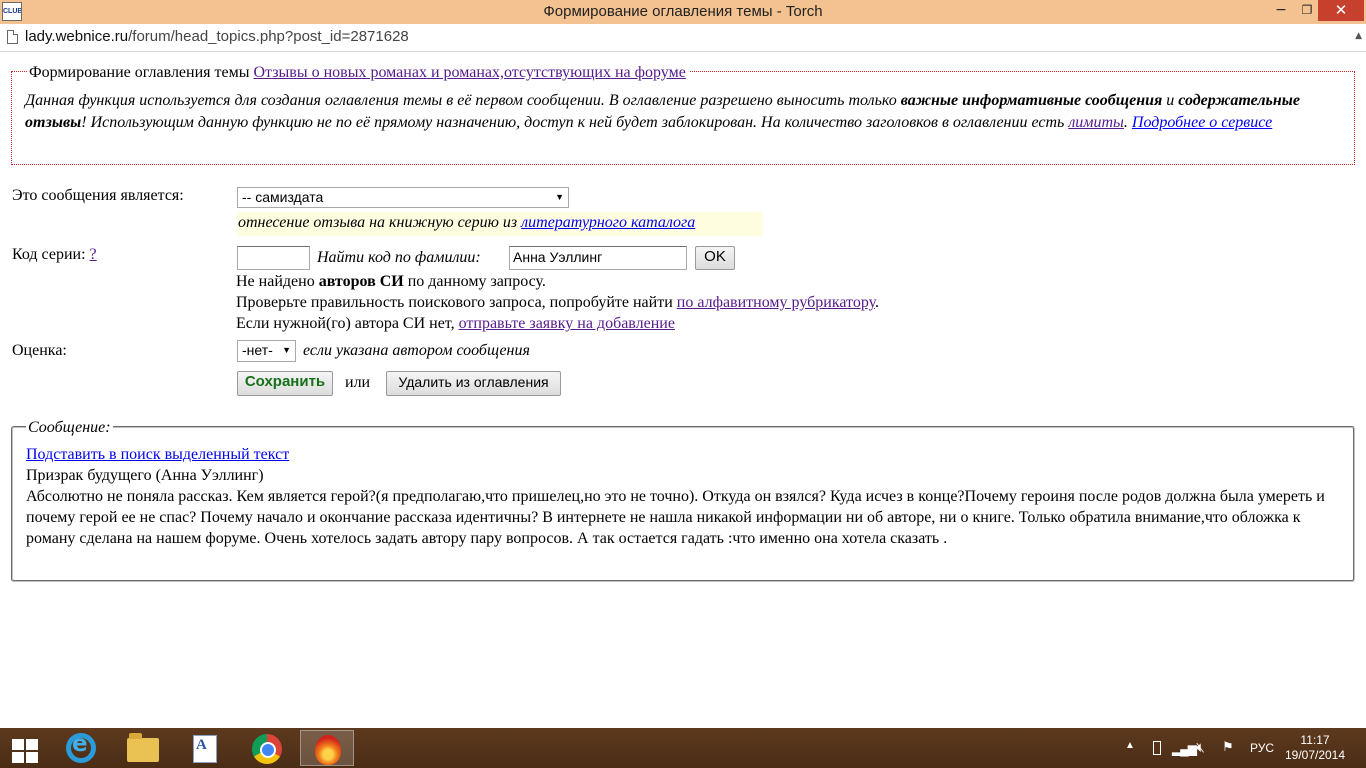 The width and height of the screenshot is (1366, 768). Describe the element at coordinates (12, 37) in the screenshot. I see `page-icon` at that location.